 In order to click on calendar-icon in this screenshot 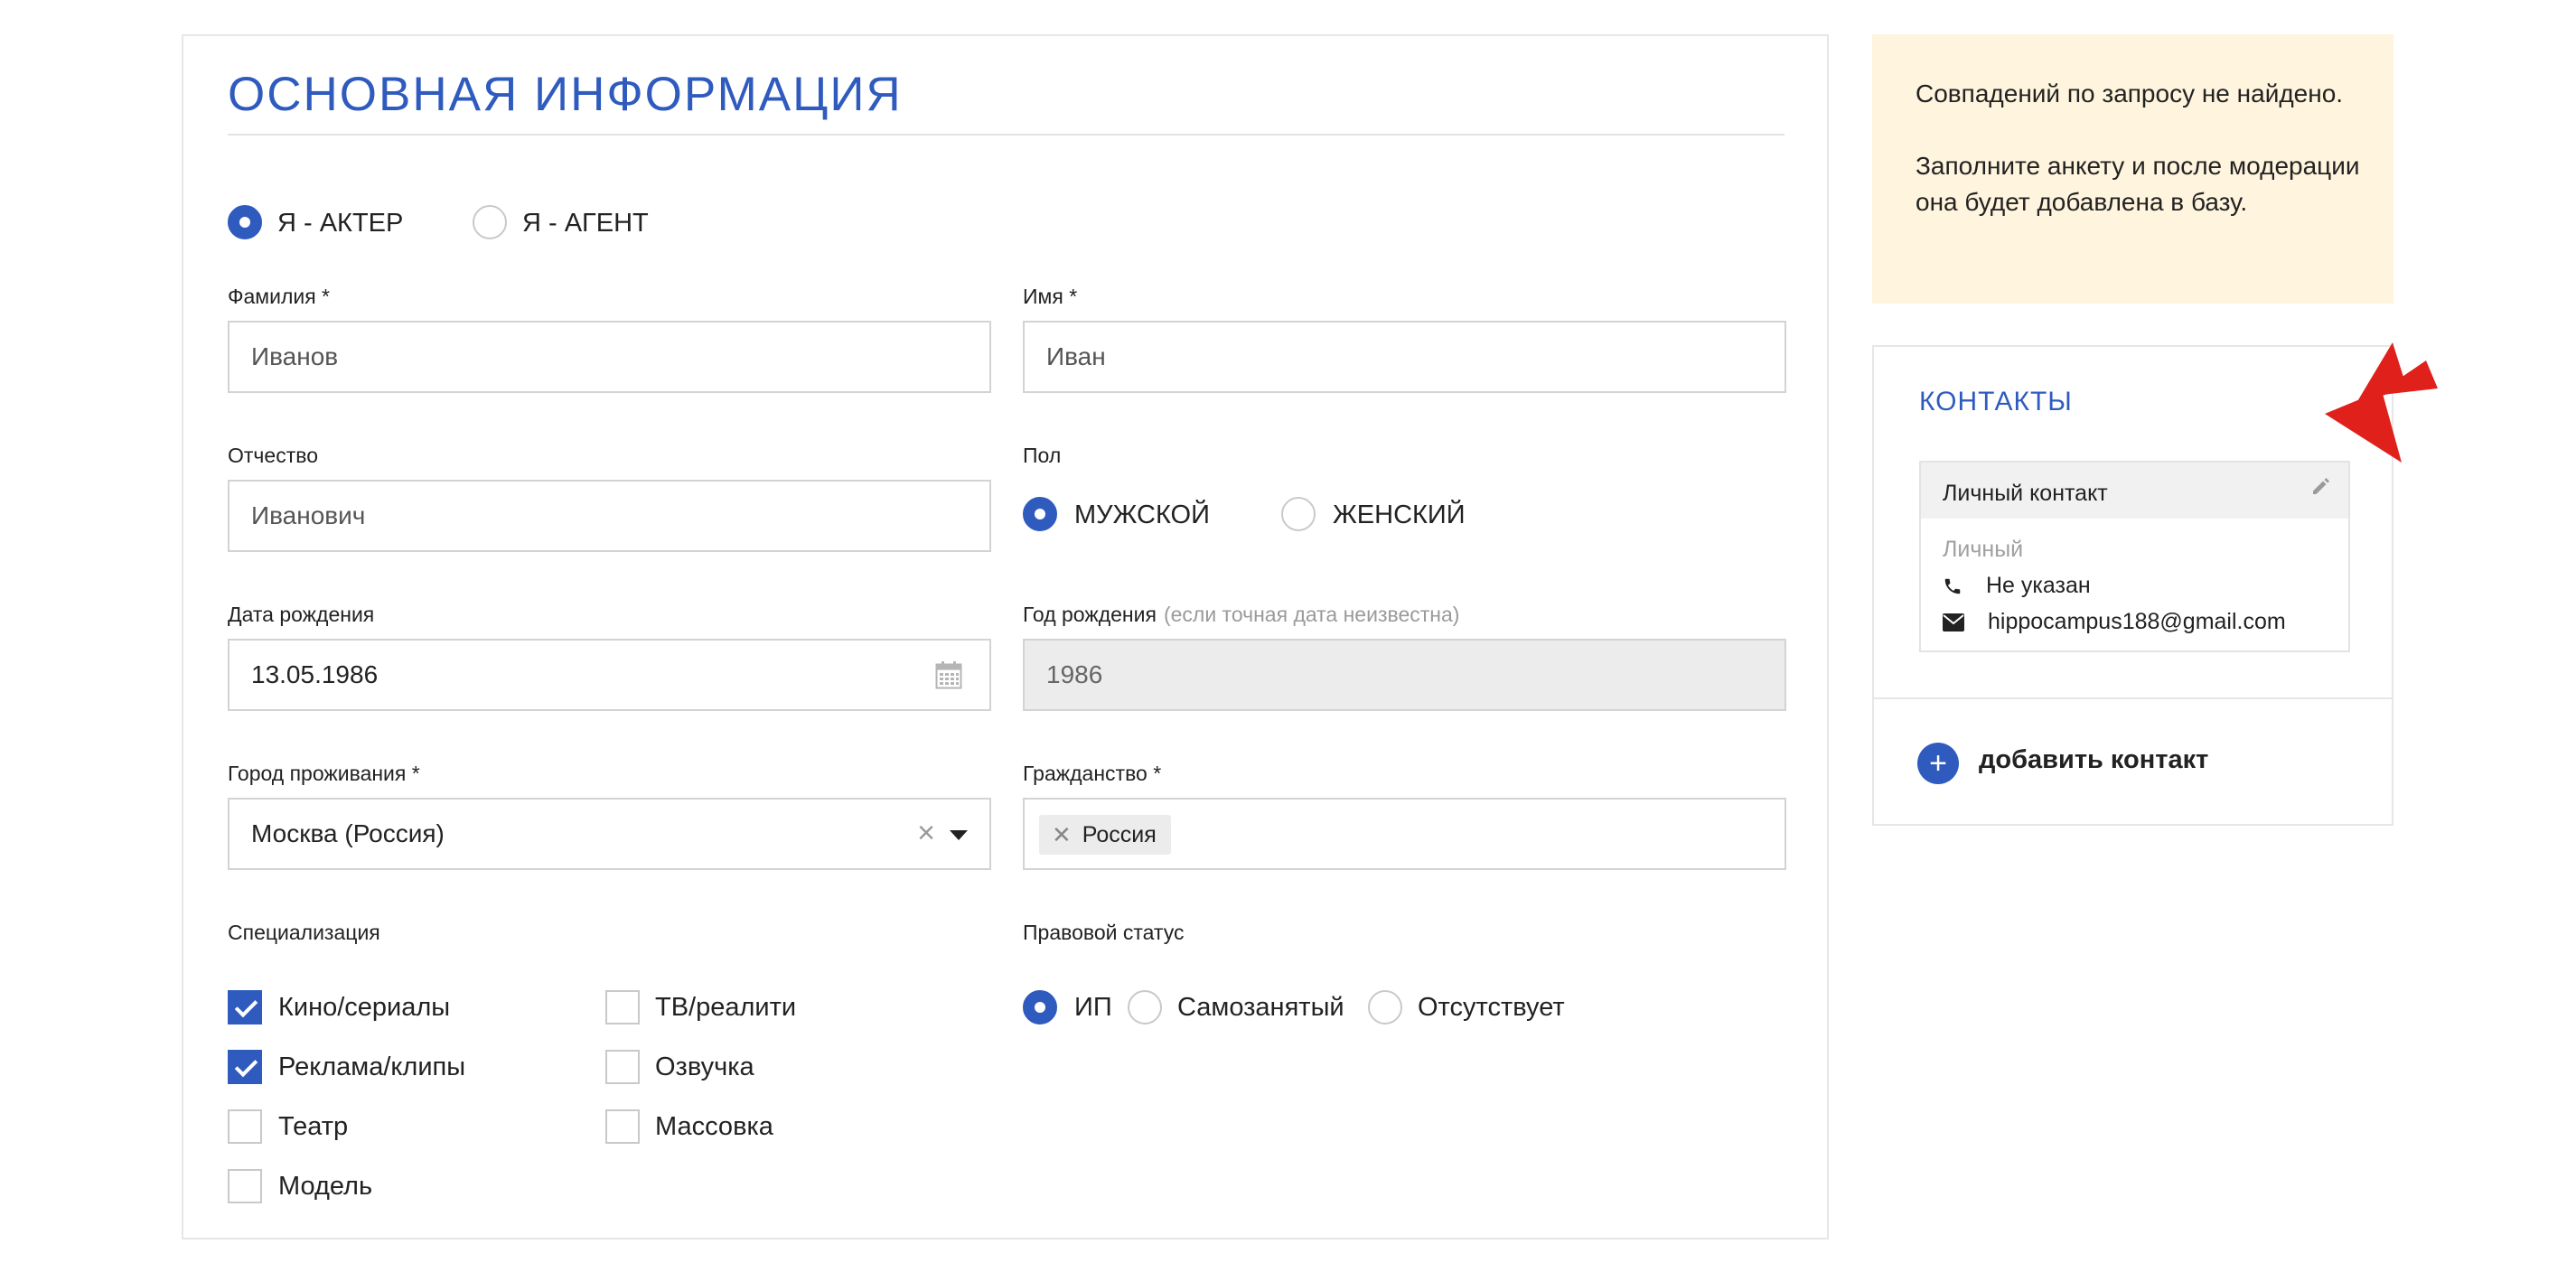, I will do `click(948, 674)`.